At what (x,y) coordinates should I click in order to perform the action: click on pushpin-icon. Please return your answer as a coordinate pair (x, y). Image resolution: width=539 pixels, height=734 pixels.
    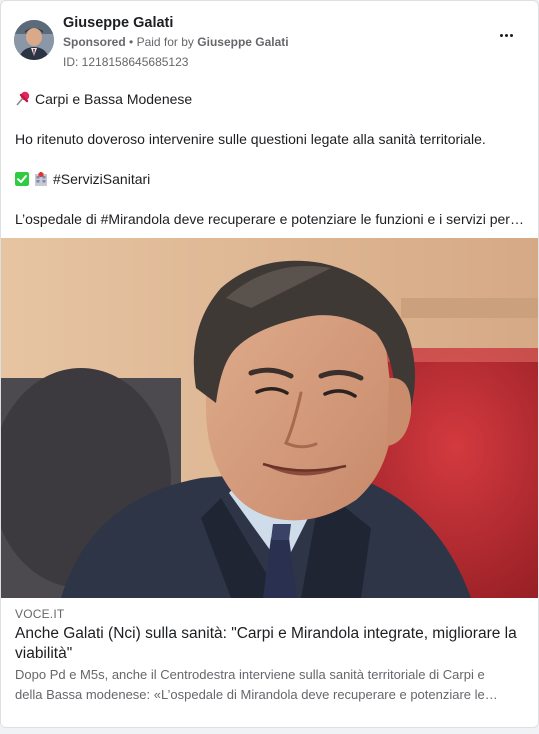
    Looking at the image, I should click on (23, 98).